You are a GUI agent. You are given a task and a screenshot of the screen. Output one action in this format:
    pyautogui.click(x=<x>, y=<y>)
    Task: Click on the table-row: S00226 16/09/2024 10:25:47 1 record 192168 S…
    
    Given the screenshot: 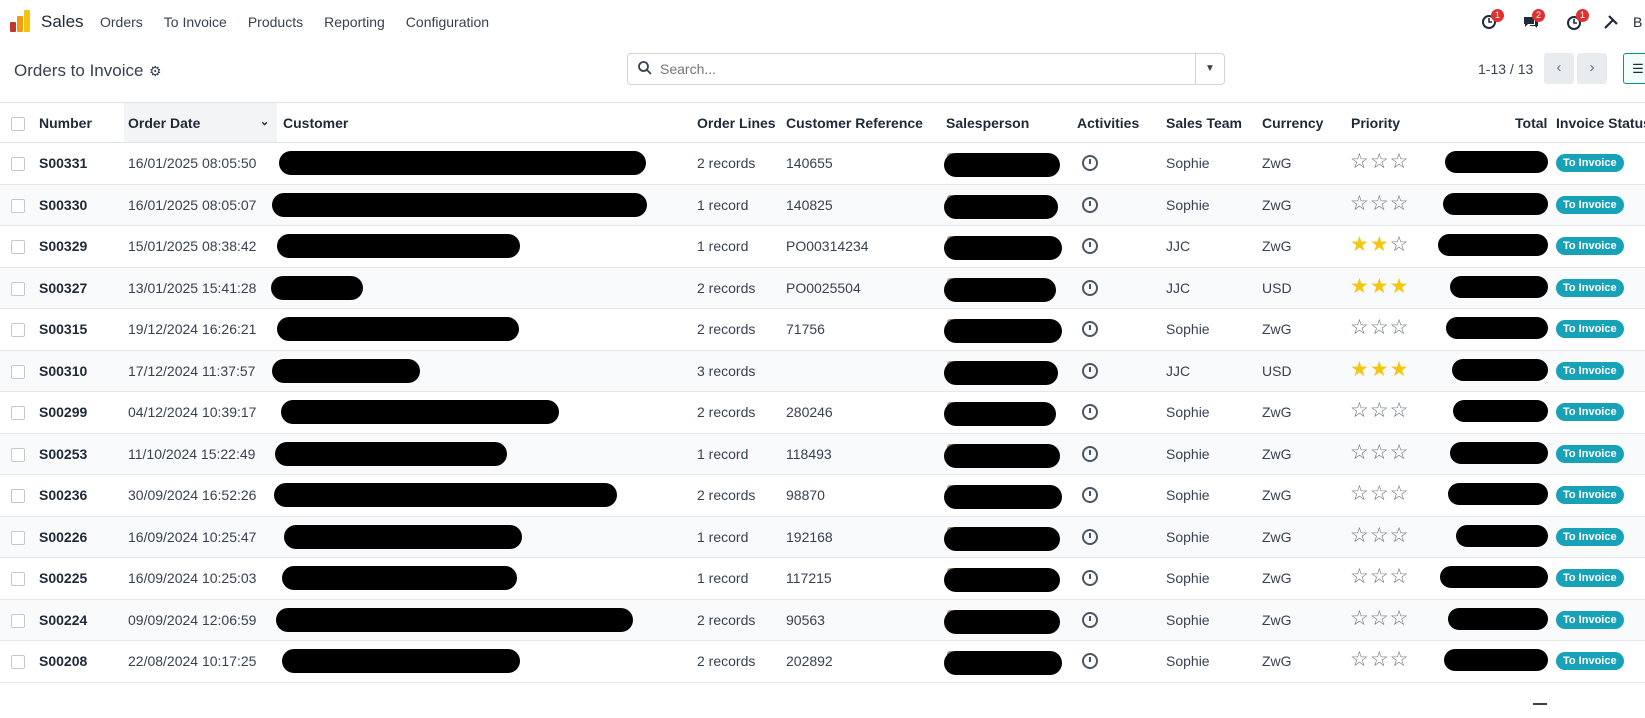 What is the action you would take?
    pyautogui.click(x=822, y=537)
    